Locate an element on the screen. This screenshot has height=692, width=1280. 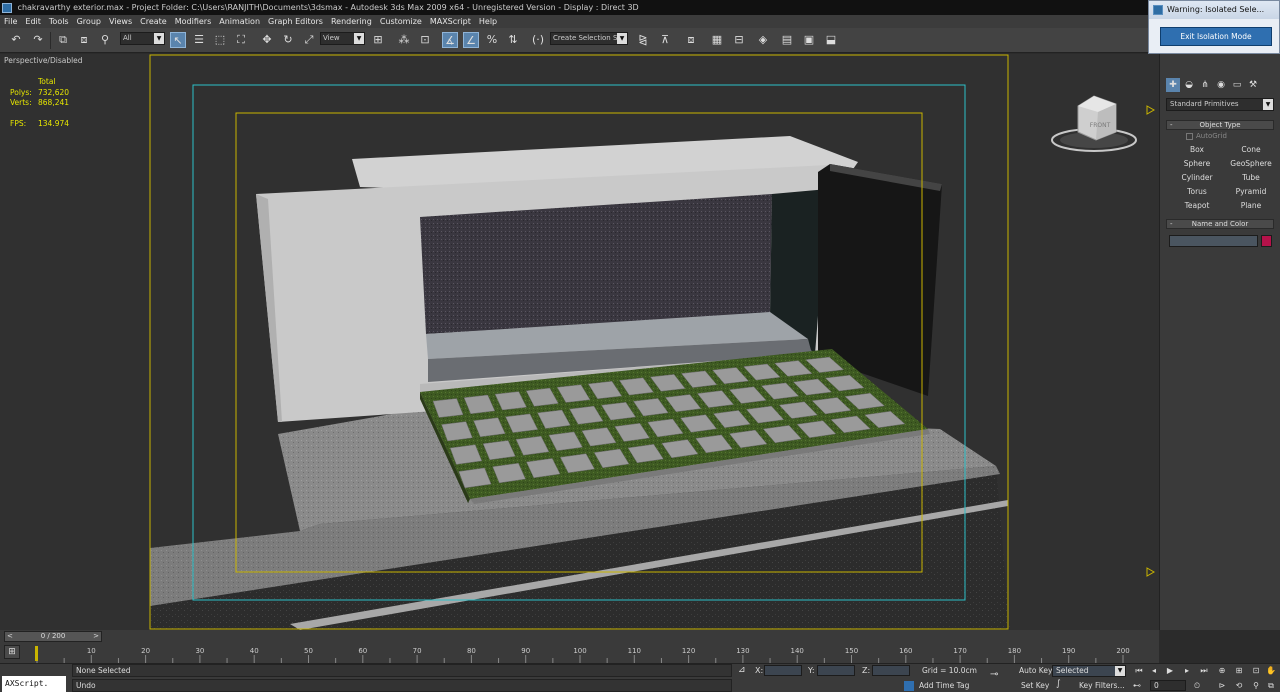
set-keys-icon: ⊸ is located at coordinates (994, 674).